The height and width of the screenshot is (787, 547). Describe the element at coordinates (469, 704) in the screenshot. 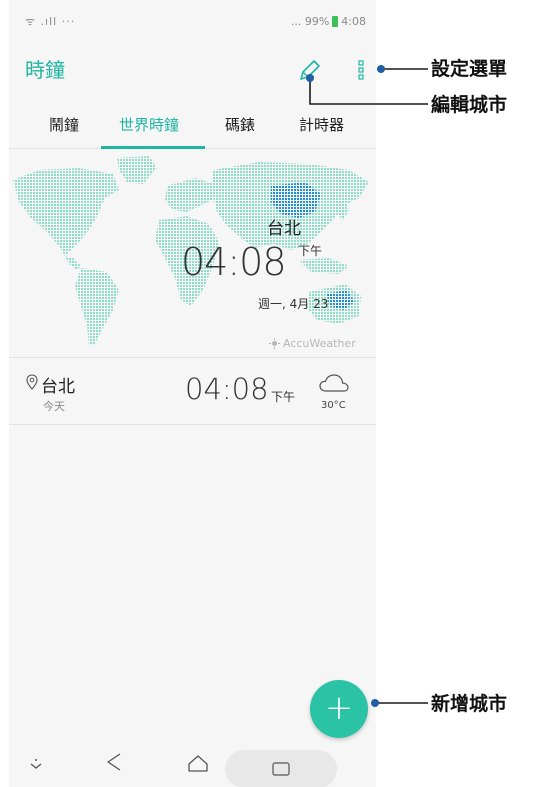

I see `callout-add-city: 新增城市` at that location.